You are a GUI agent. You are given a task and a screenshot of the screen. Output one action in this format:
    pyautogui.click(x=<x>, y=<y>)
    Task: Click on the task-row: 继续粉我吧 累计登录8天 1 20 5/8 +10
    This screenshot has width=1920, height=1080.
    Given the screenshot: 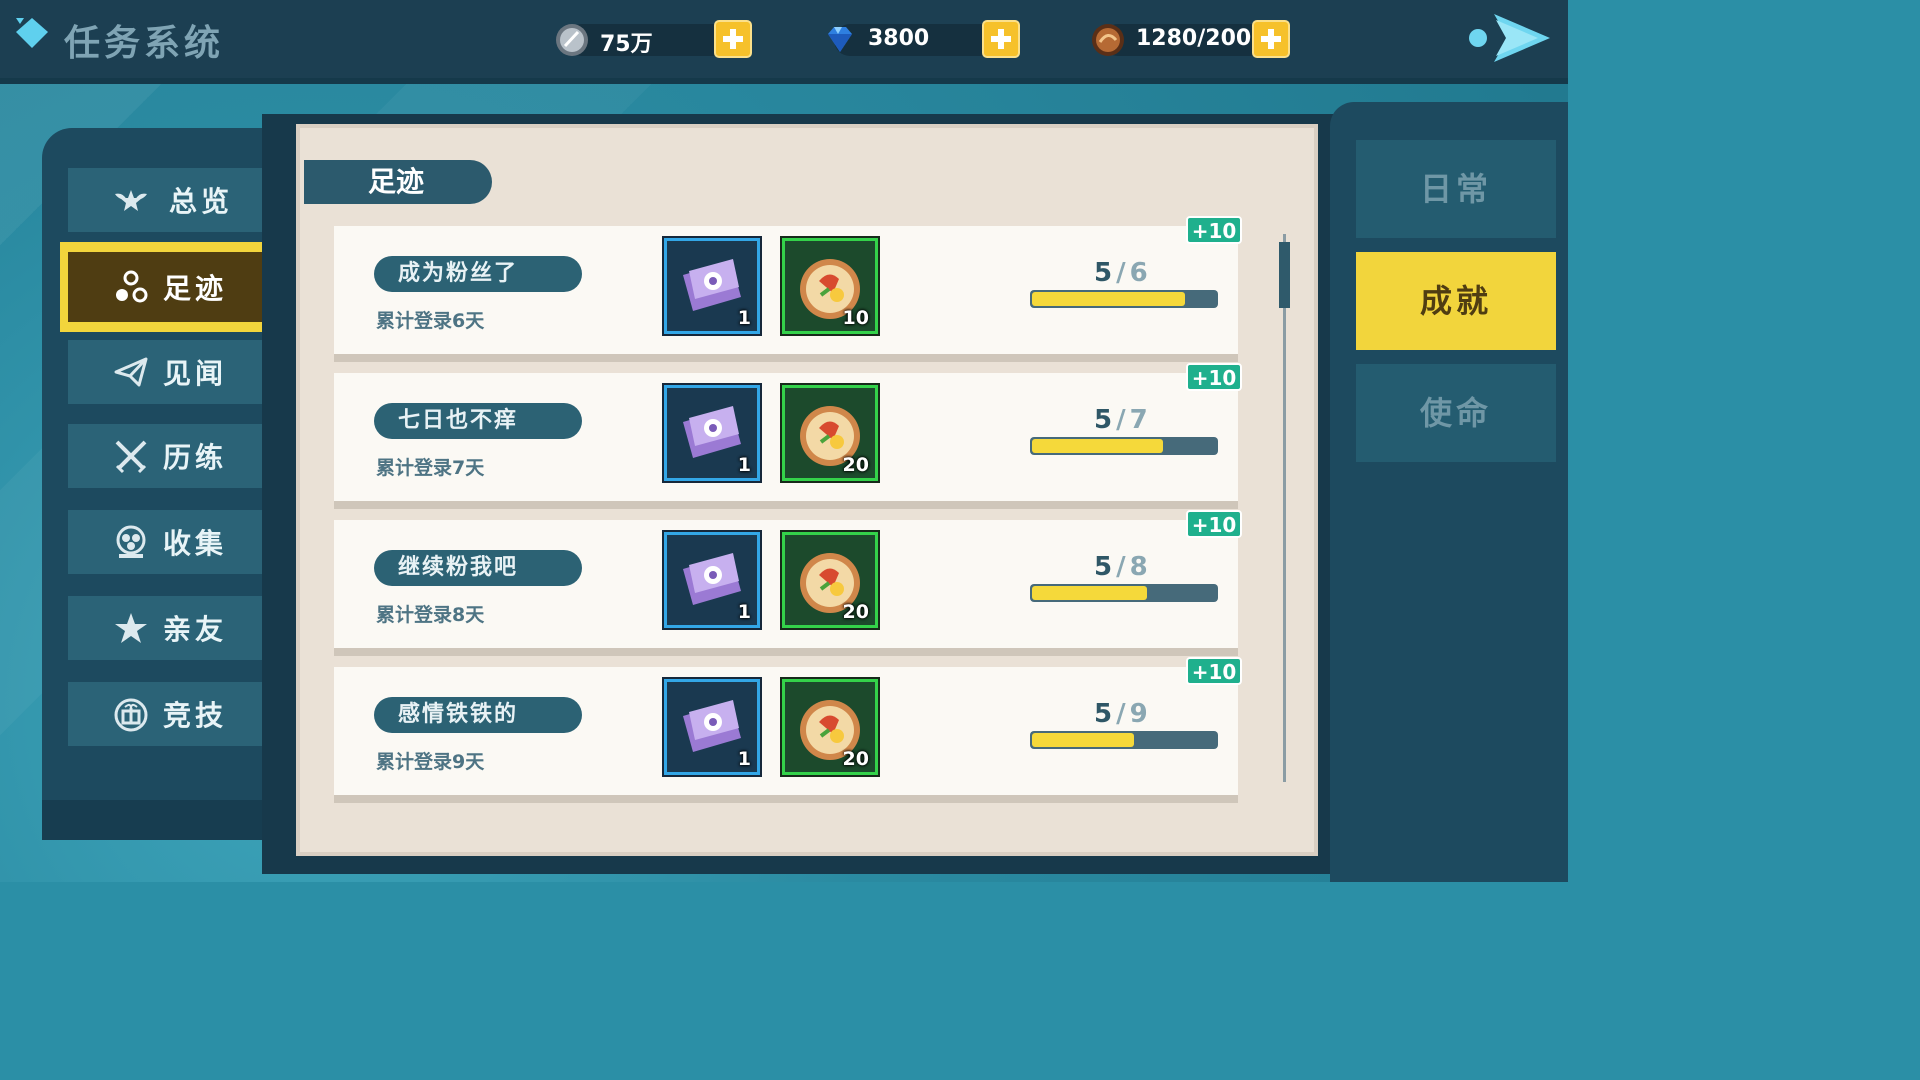 What is the action you would take?
    pyautogui.click(x=788, y=583)
    